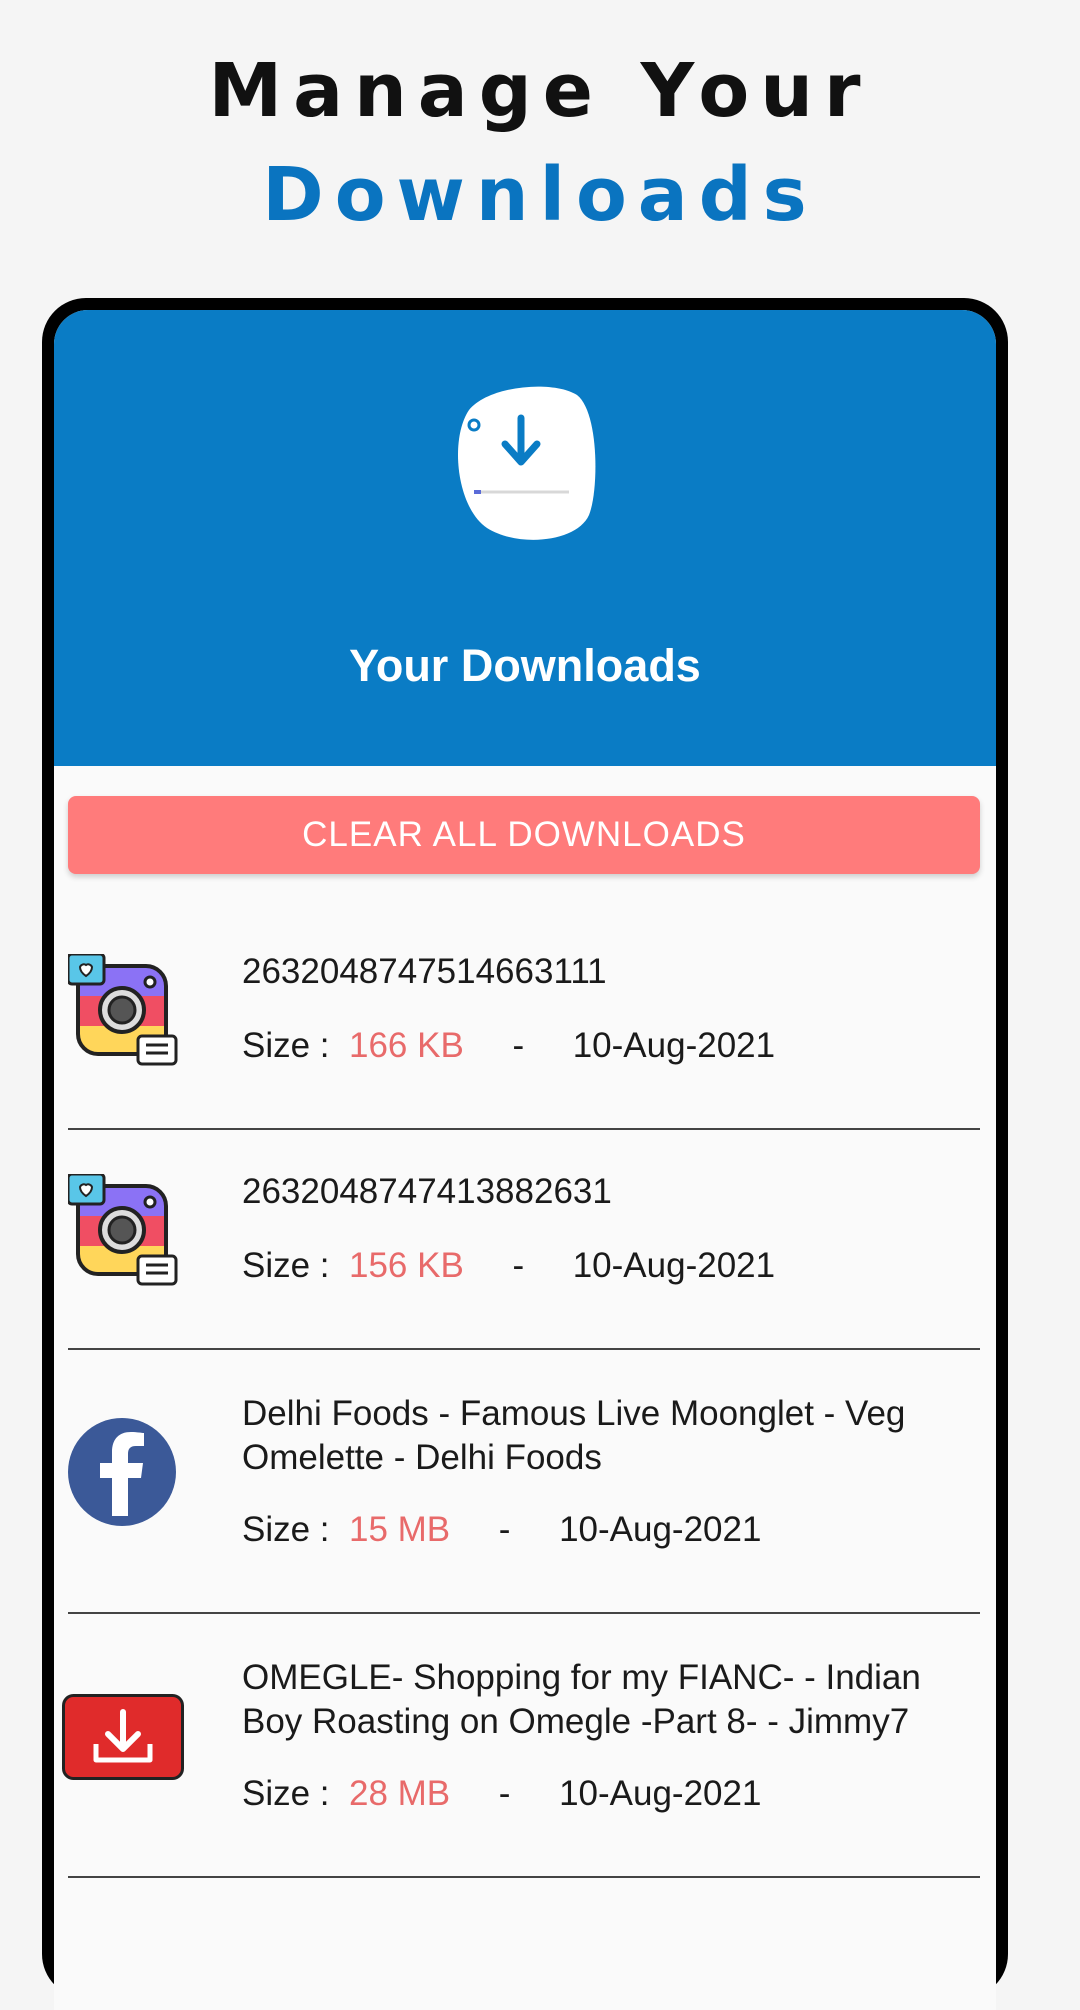 This screenshot has width=1080, height=2010. I want to click on clear-all-downloads-button: CLEAR ALL DOWNLOADS, so click(524, 835).